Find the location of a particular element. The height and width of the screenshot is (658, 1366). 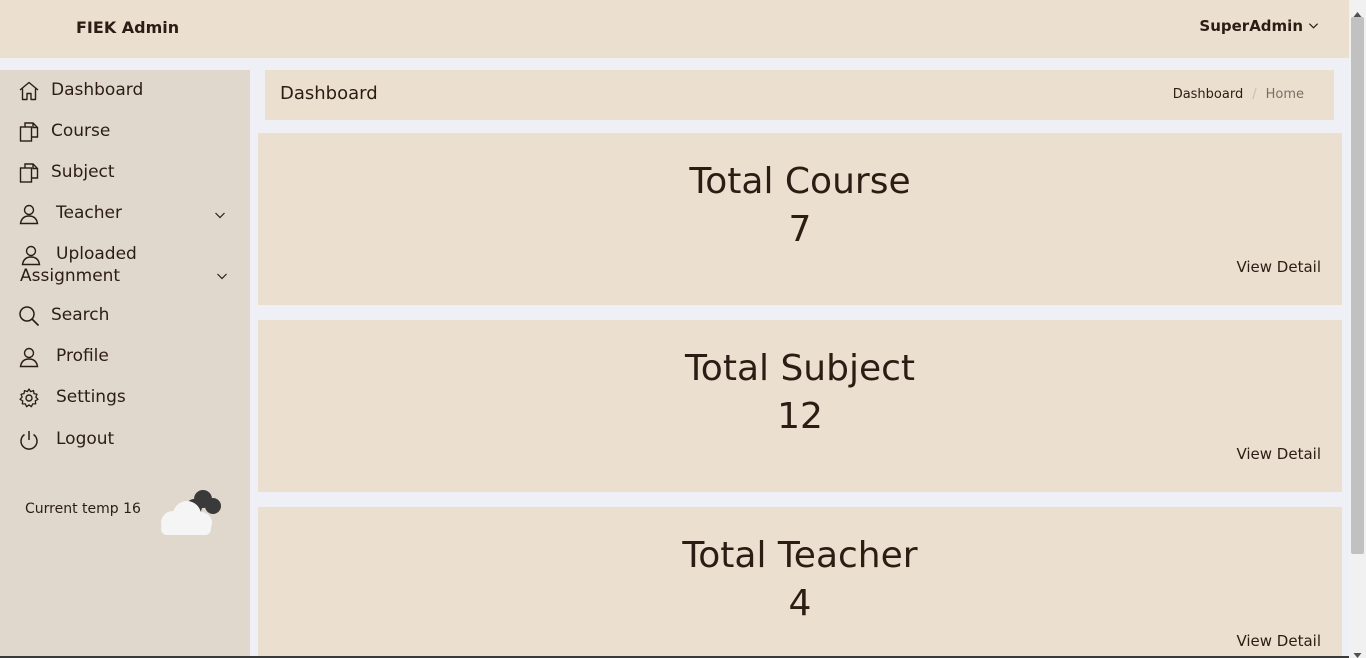

top-navbar: FIEK Admin SuperAdmin is located at coordinates (674, 29).